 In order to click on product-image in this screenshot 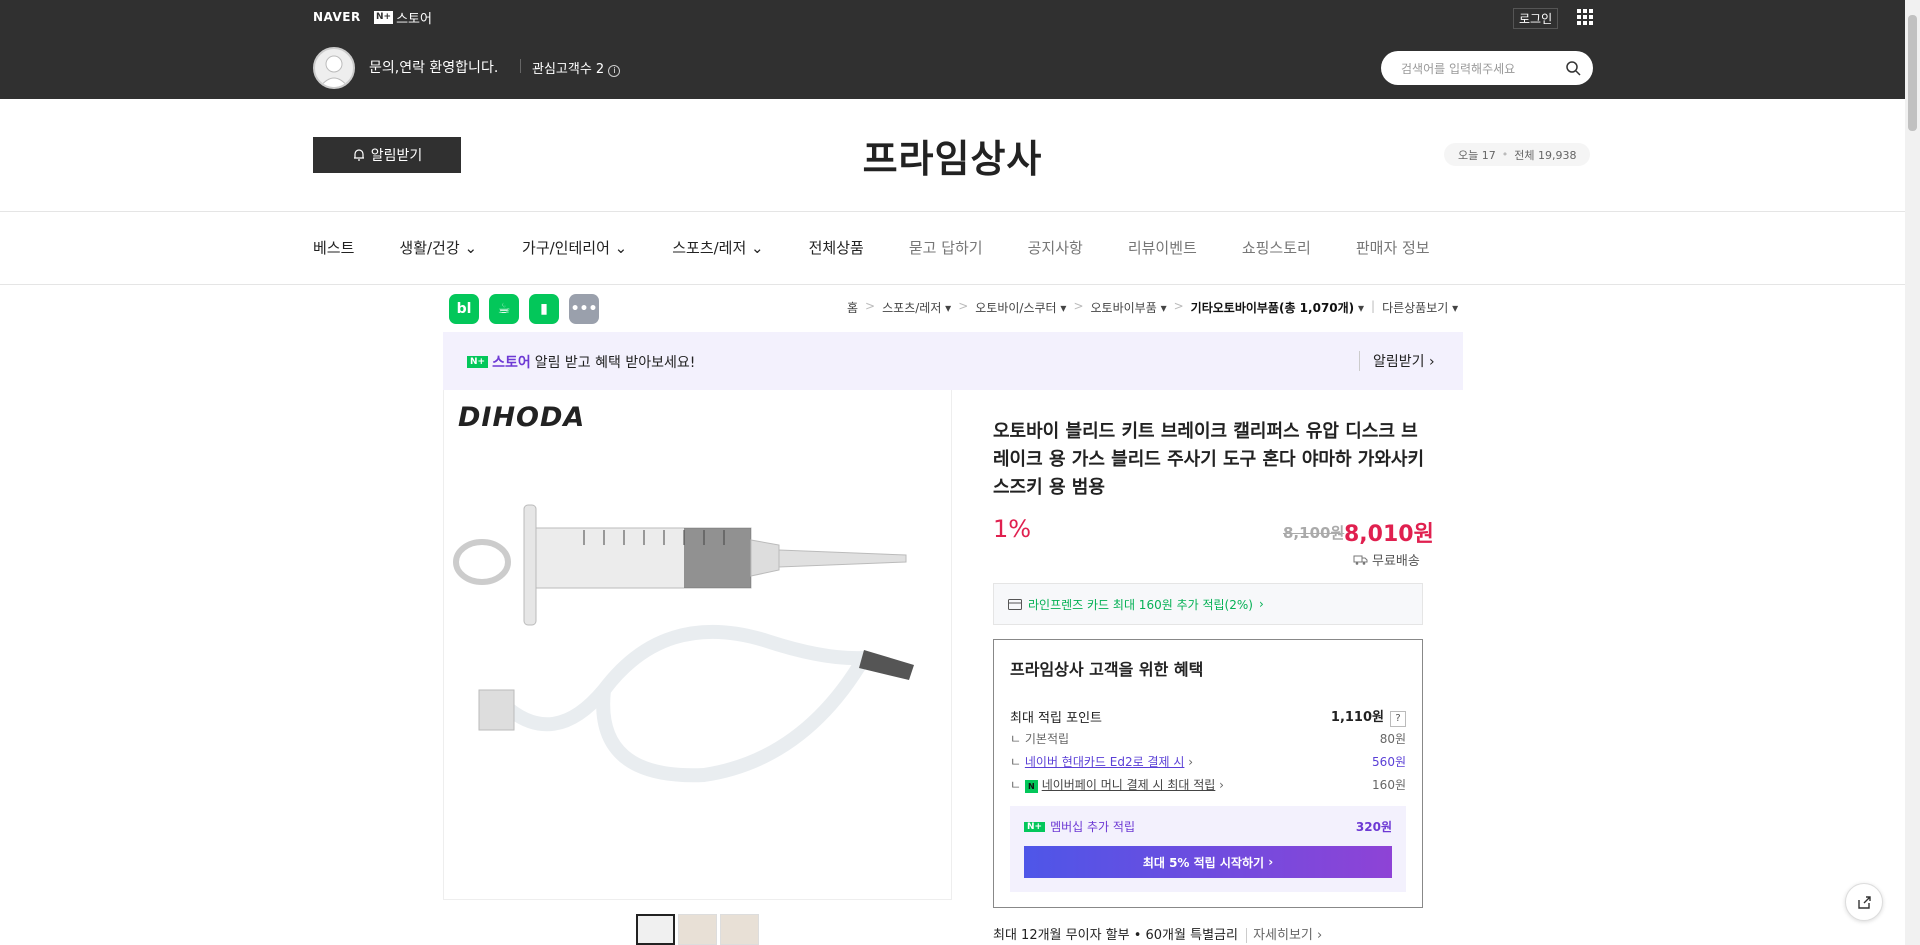, I will do `click(698, 690)`.